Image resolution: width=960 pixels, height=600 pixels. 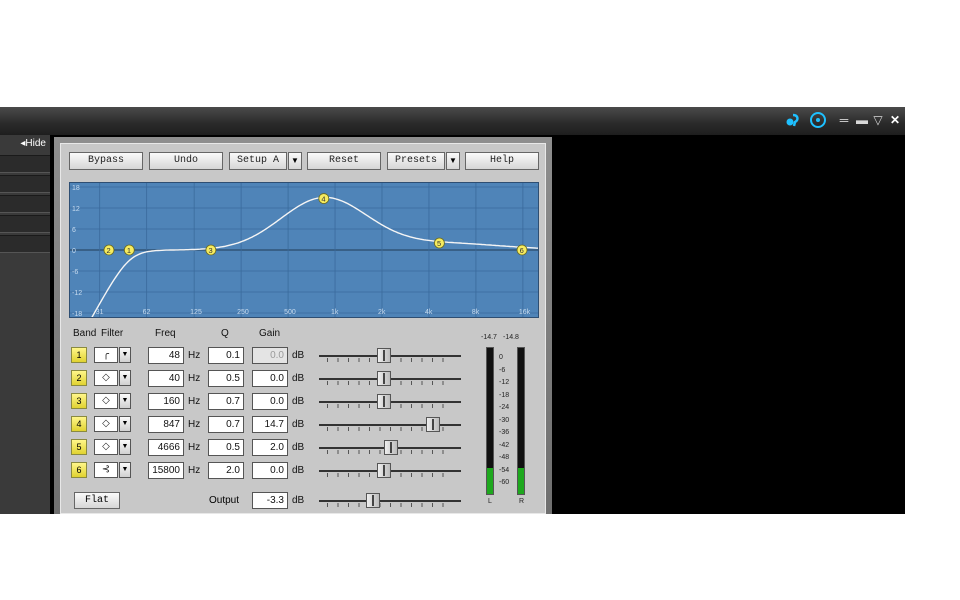 What do you see at coordinates (85, 333) in the screenshot?
I see `band-header: Band` at bounding box center [85, 333].